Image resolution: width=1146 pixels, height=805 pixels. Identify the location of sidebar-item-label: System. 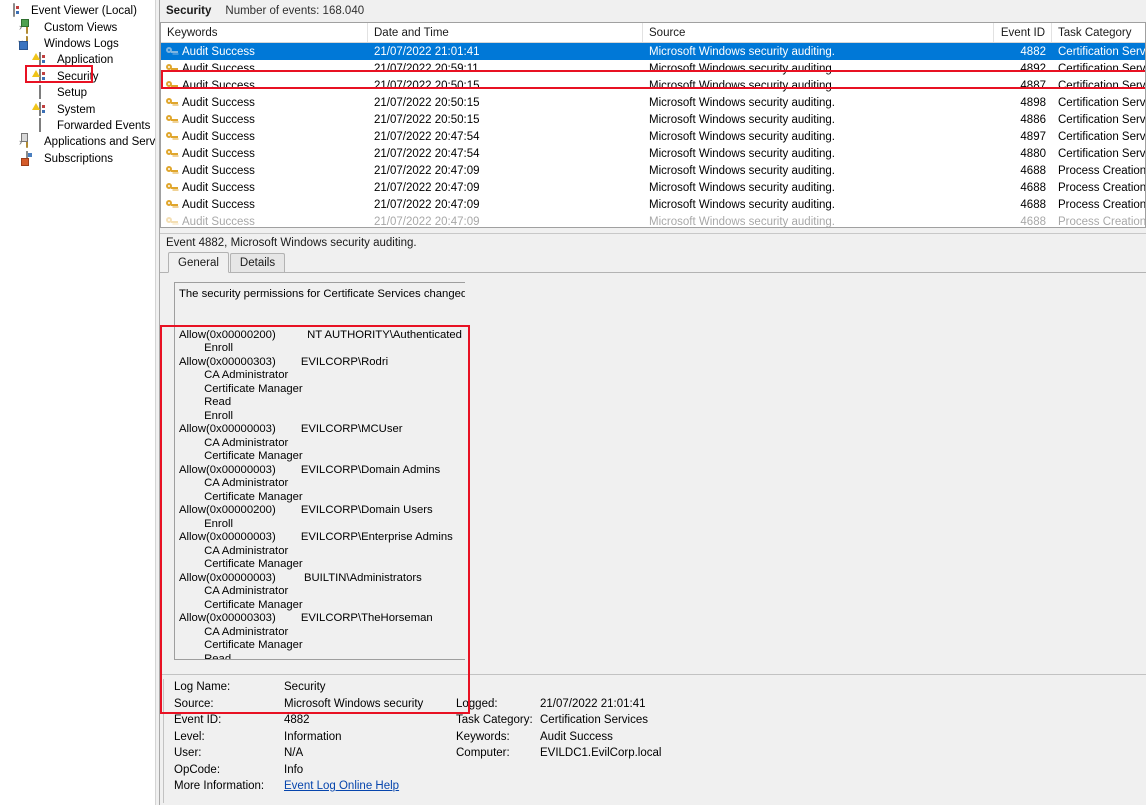
(76, 109).